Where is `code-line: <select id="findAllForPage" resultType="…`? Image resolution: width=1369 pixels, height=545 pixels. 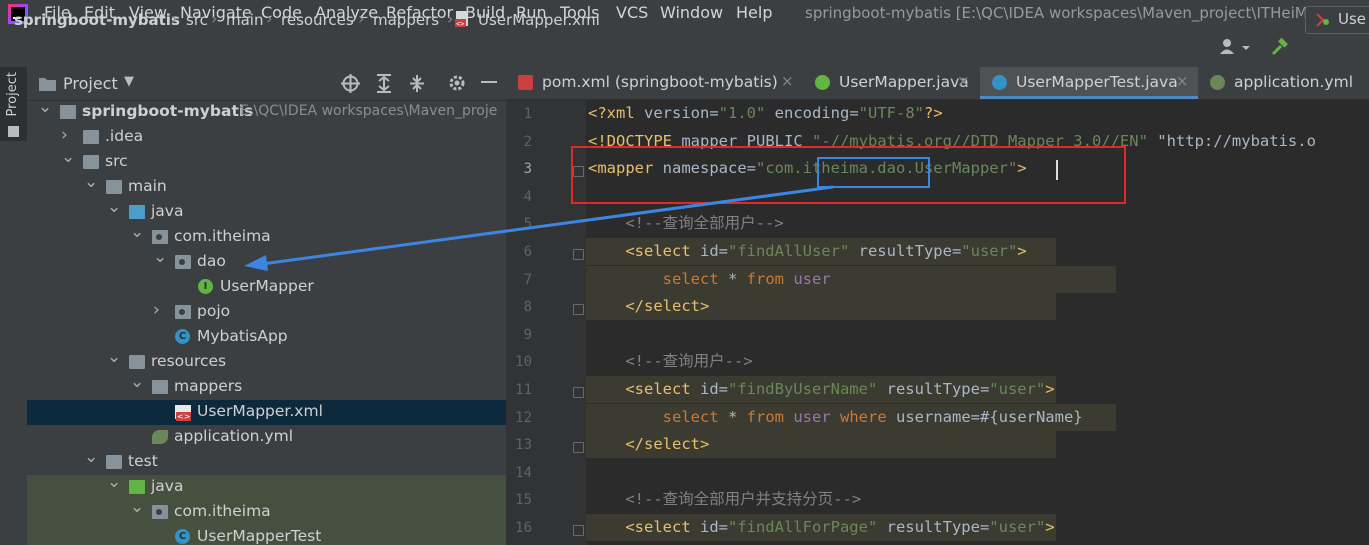
code-line: <select id="findAllForPage" resultType="… is located at coordinates (821, 527).